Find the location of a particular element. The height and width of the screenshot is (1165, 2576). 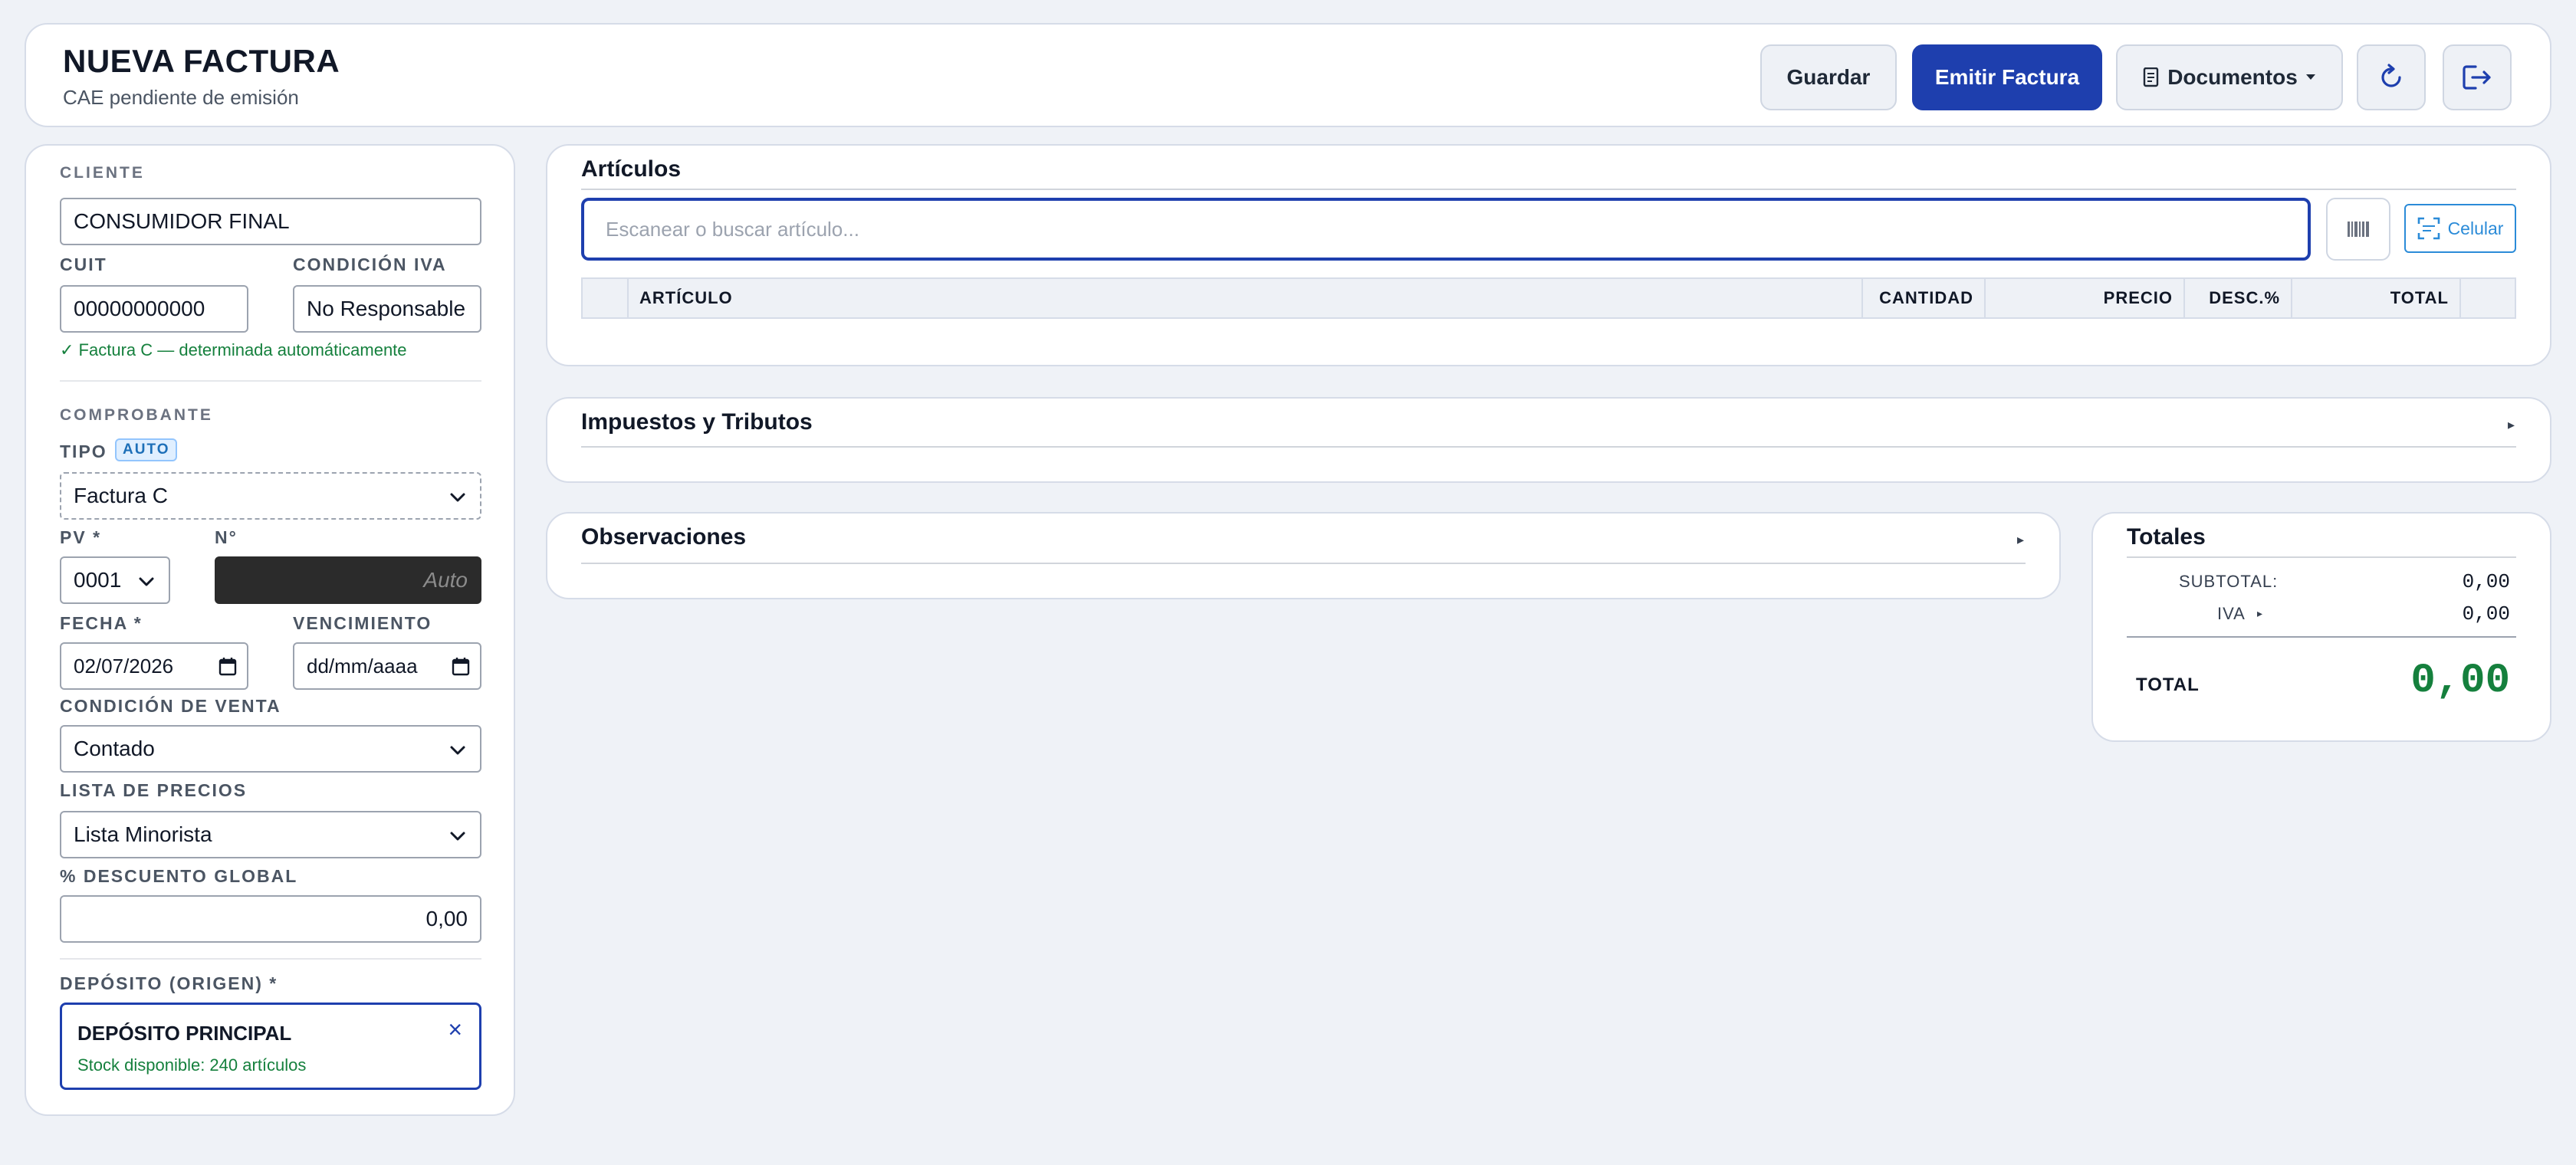

iva-condition-field: No Responsable is located at coordinates (387, 309).